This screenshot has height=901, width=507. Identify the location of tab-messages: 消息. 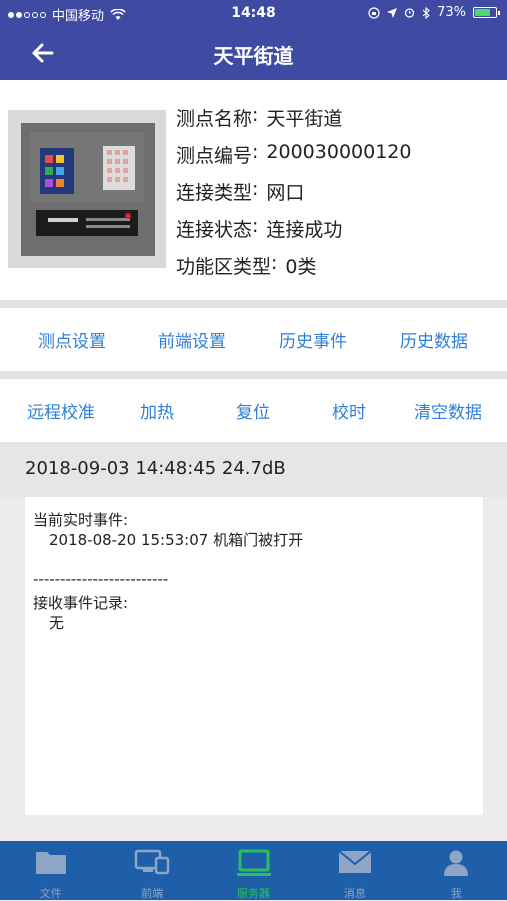
(354, 870).